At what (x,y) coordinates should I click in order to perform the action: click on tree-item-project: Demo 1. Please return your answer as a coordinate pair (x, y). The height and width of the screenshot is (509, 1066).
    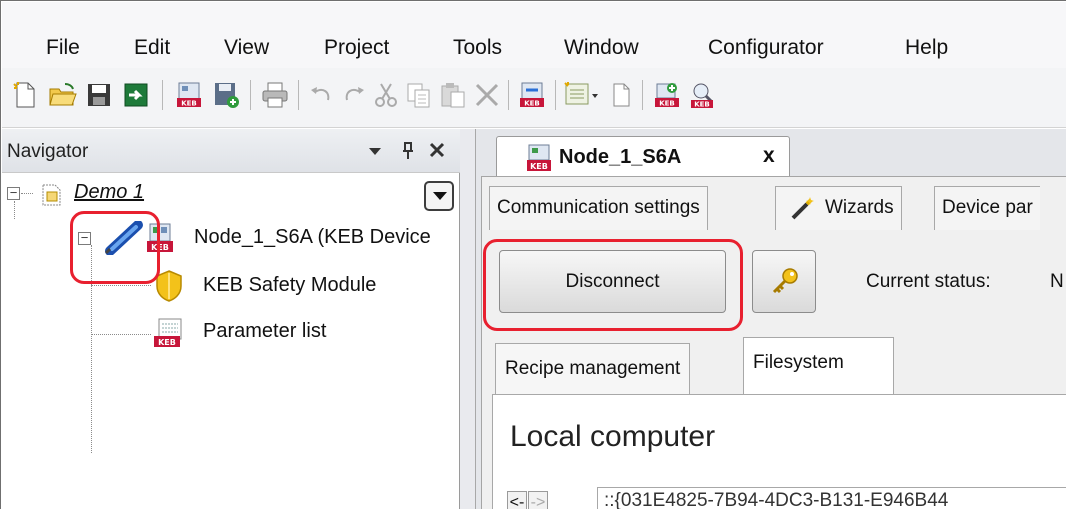
    Looking at the image, I should click on (109, 192).